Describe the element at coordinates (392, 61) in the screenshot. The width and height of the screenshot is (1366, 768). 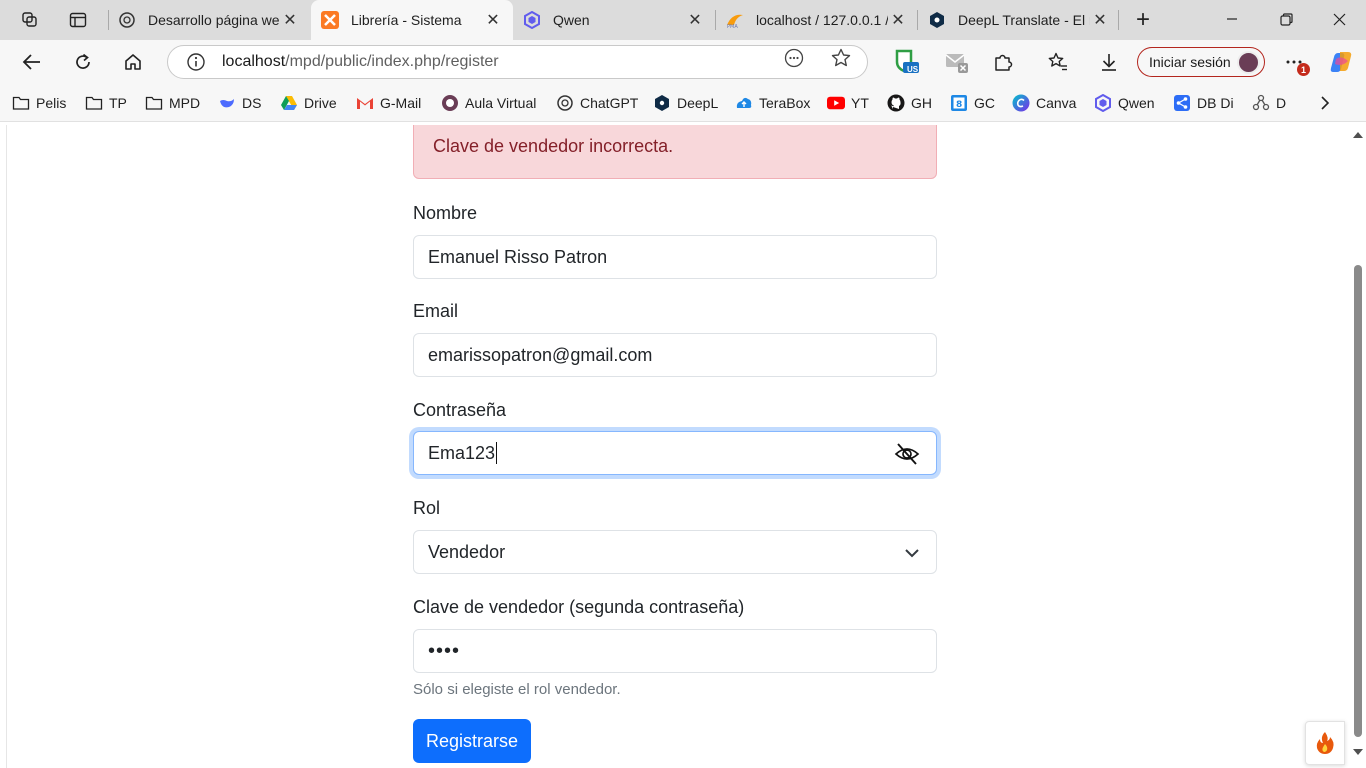
I see `url-path: /mpd/public/index.php/register` at that location.